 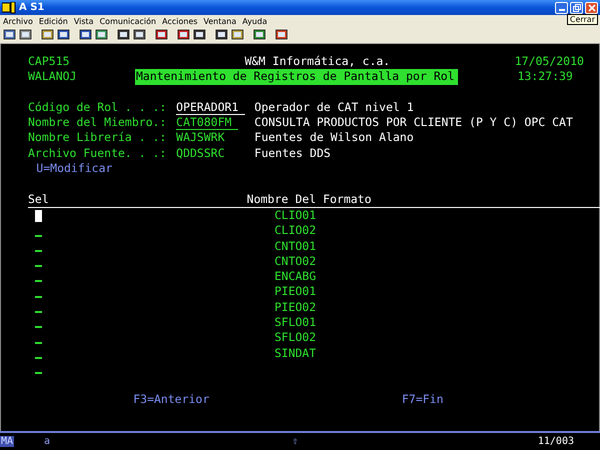 I want to click on menu-item: Archivo, so click(x=18, y=21).